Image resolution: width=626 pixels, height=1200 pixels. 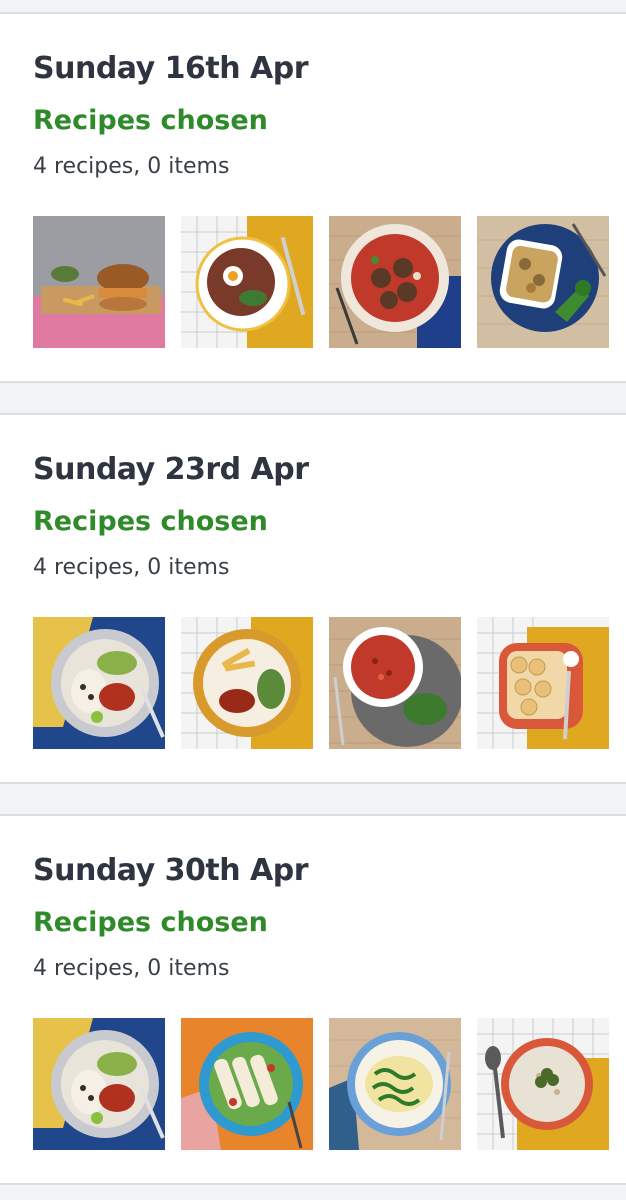 What do you see at coordinates (171, 68) in the screenshot?
I see `week-date: Sunday 16th Apr` at bounding box center [171, 68].